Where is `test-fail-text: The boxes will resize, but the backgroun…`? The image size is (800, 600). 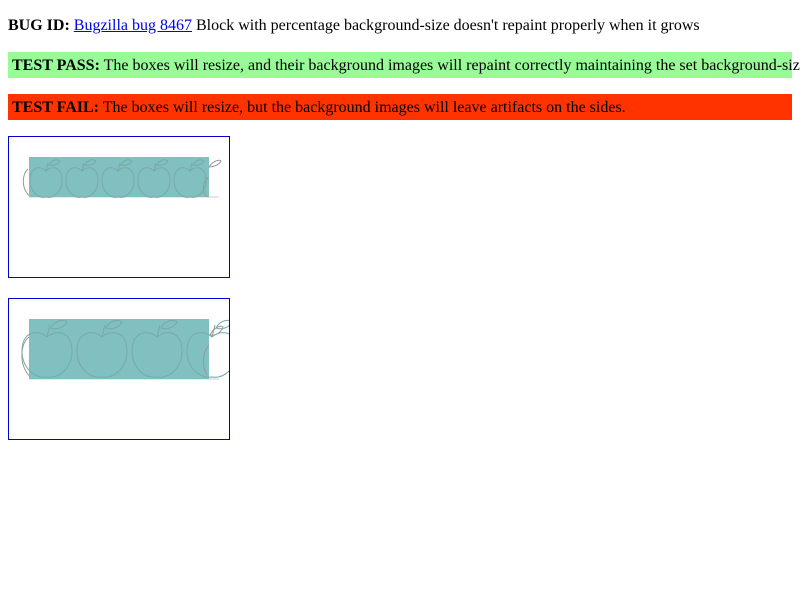
test-fail-text: The boxes will resize, but the backgroun… is located at coordinates (364, 107).